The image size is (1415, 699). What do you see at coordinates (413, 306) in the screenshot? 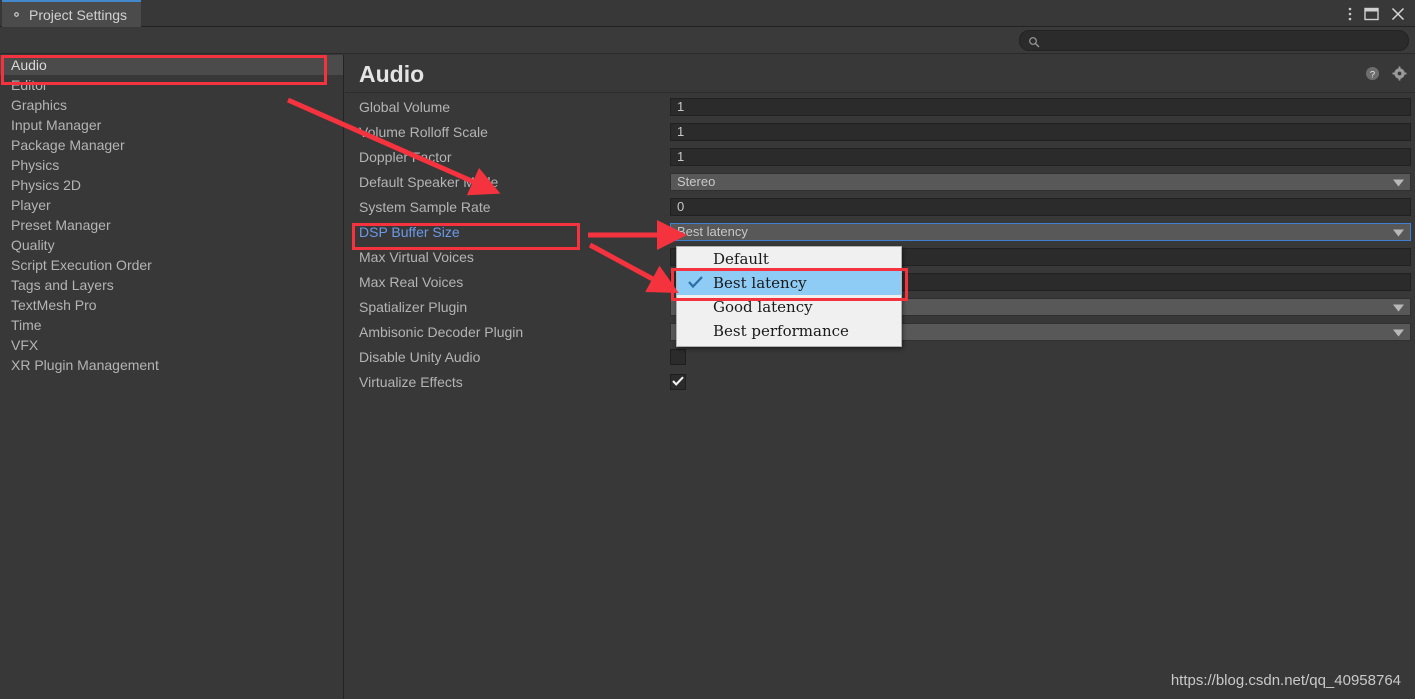
I see `row-label: Spatializer Plugin` at bounding box center [413, 306].